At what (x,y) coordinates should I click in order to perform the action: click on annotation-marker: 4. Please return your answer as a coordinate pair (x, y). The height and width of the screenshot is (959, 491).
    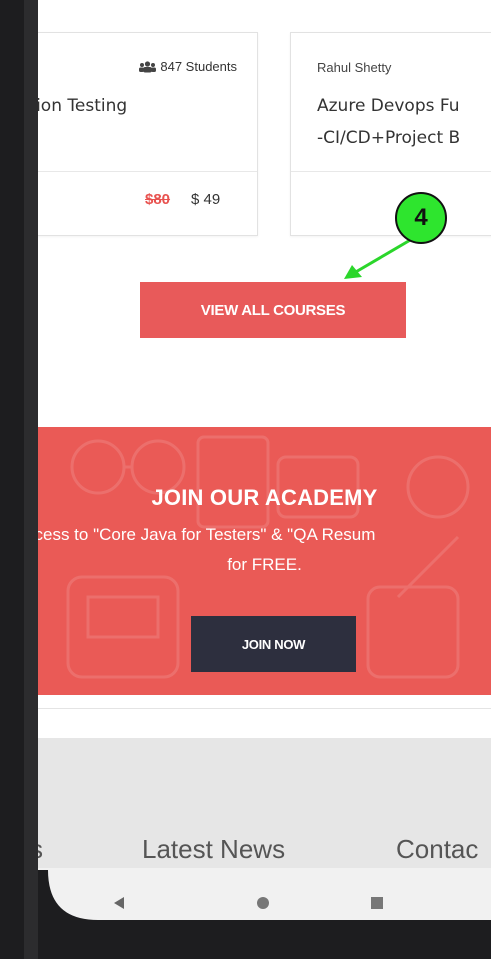
    Looking at the image, I should click on (421, 218).